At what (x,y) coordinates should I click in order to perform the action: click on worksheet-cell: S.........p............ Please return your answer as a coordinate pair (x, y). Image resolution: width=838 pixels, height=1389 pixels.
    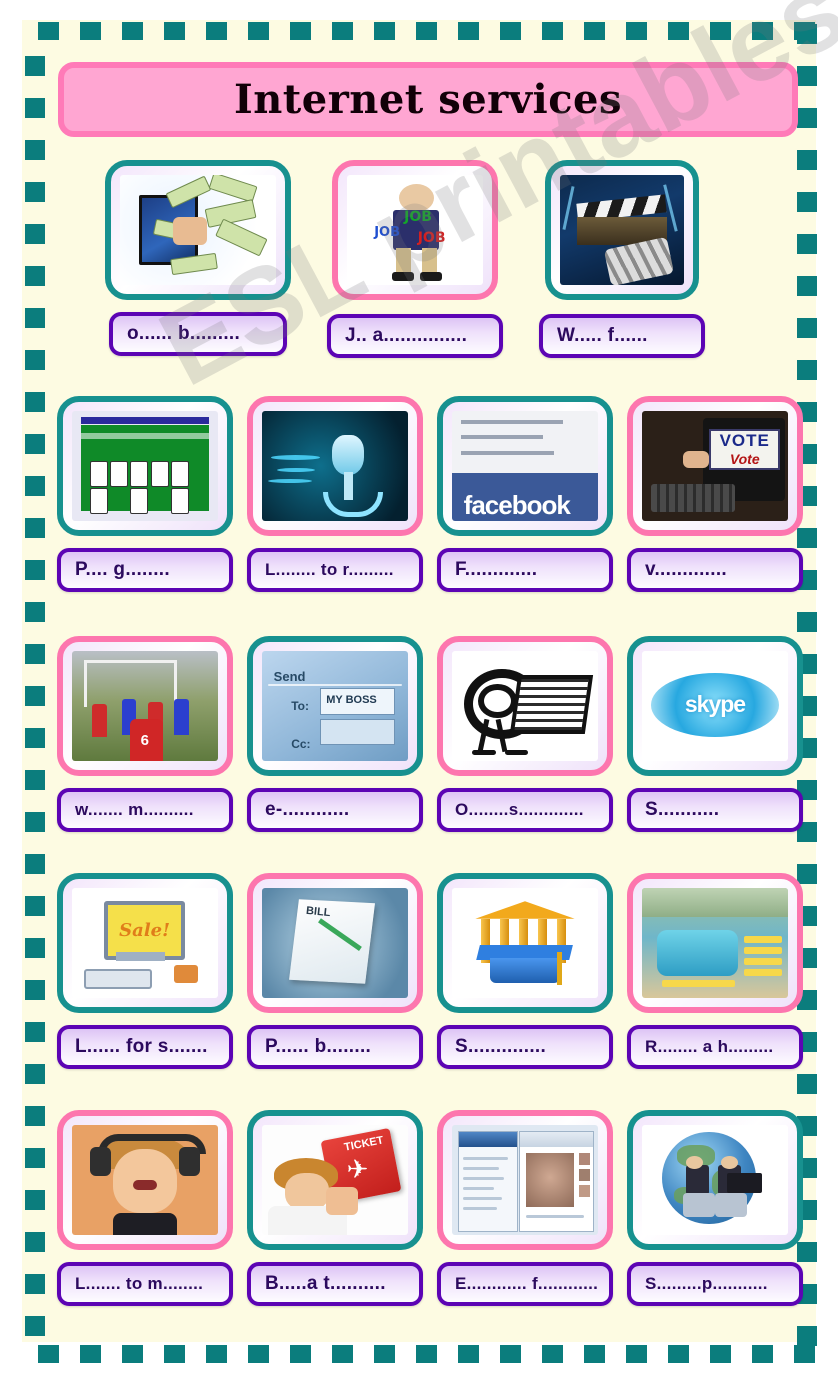
    Looking at the image, I should click on (715, 1208).